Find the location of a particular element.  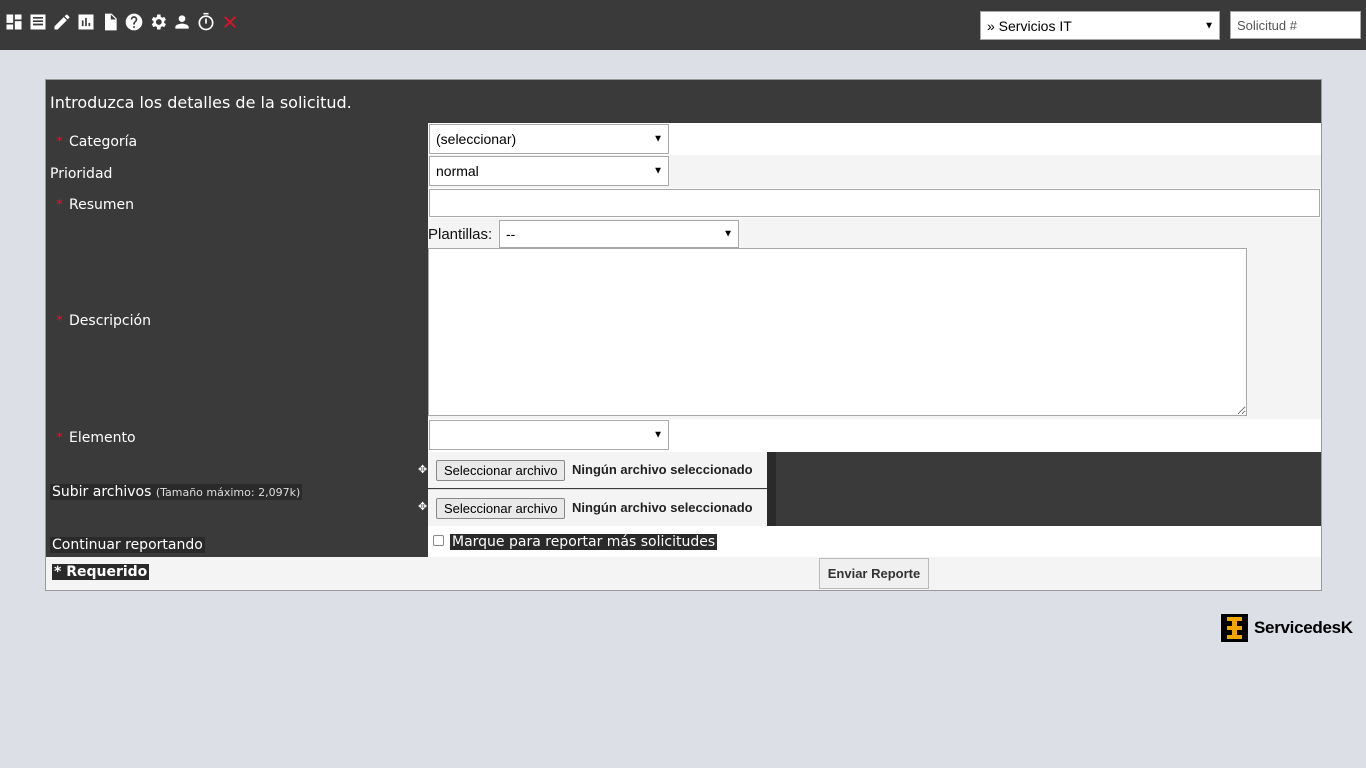

element-select: ▼ is located at coordinates (549, 435).